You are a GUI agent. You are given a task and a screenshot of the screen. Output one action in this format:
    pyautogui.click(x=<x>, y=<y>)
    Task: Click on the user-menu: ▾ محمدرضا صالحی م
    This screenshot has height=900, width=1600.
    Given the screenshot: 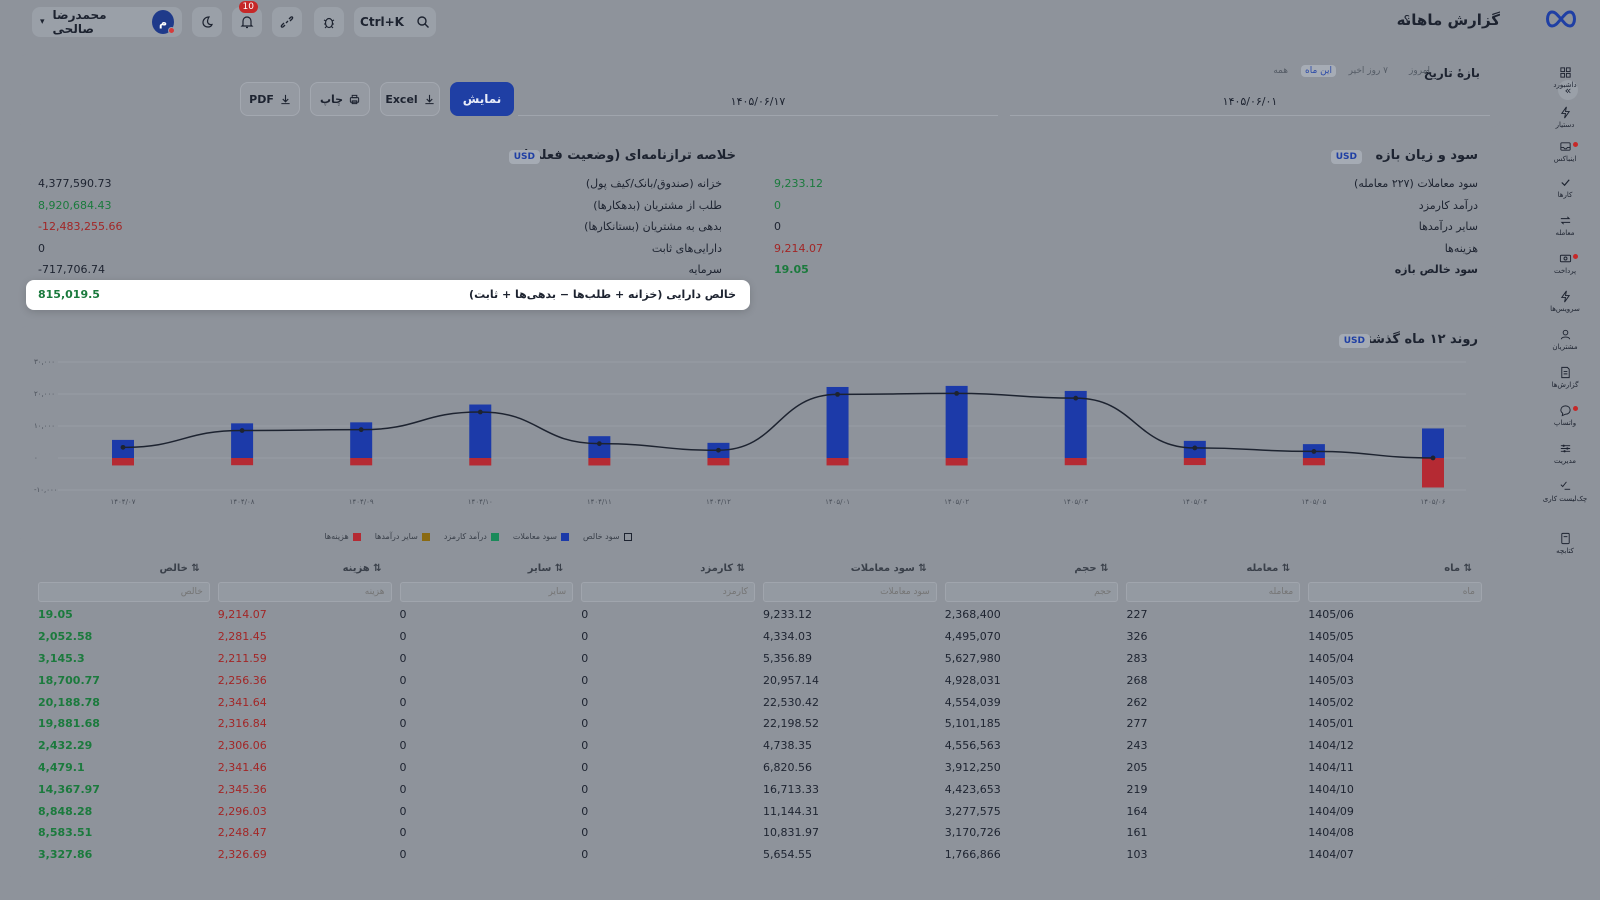 What is the action you would take?
    pyautogui.click(x=107, y=22)
    